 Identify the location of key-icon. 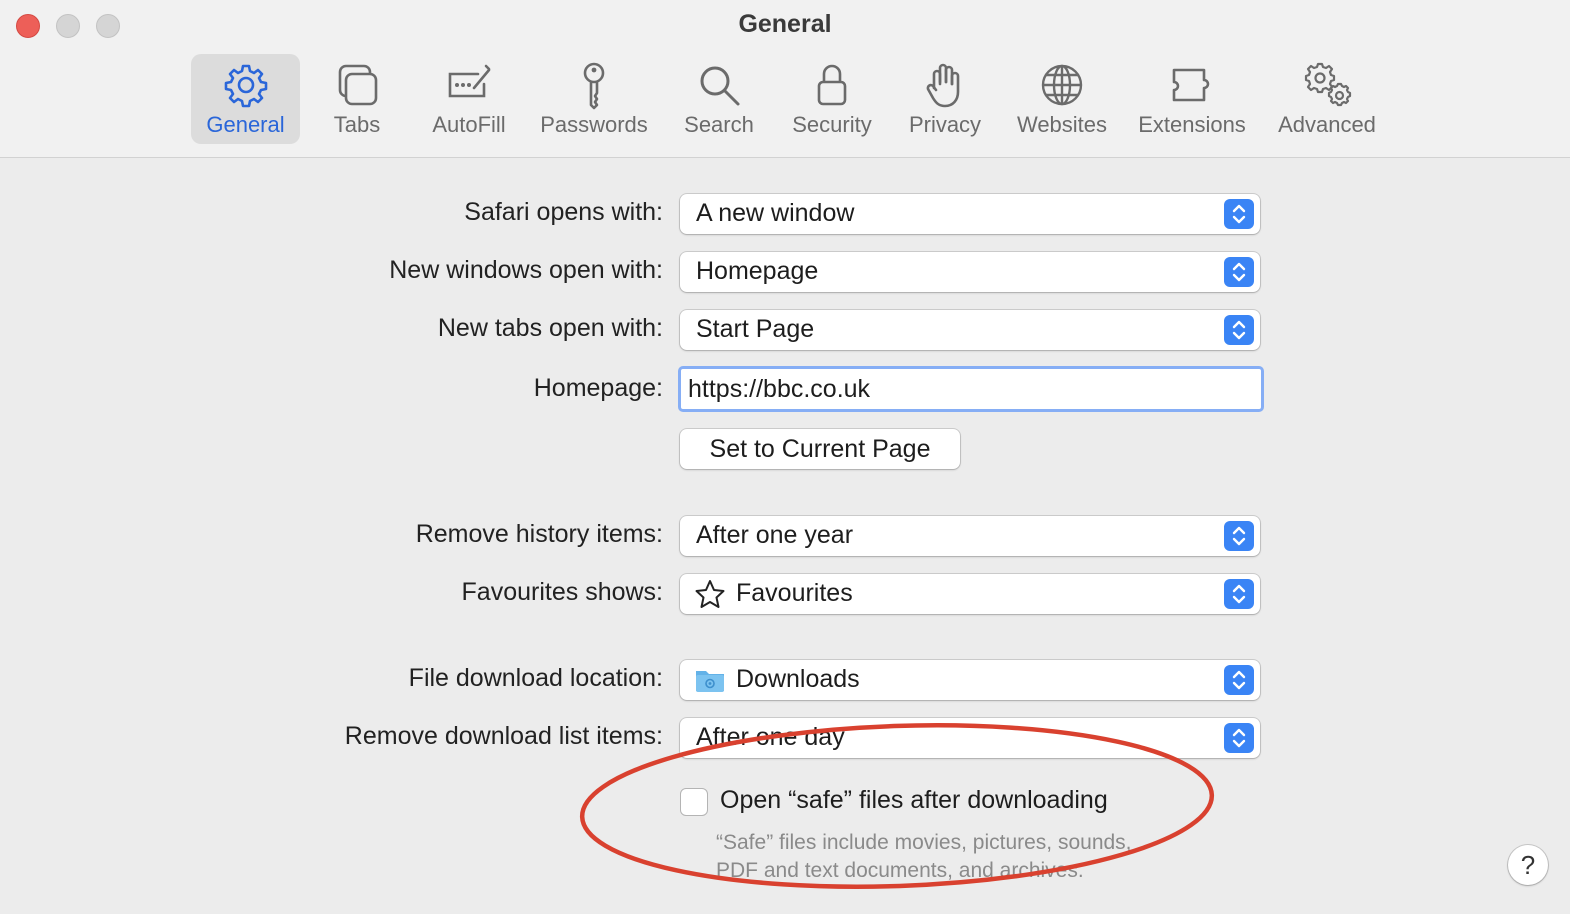
(594, 86).